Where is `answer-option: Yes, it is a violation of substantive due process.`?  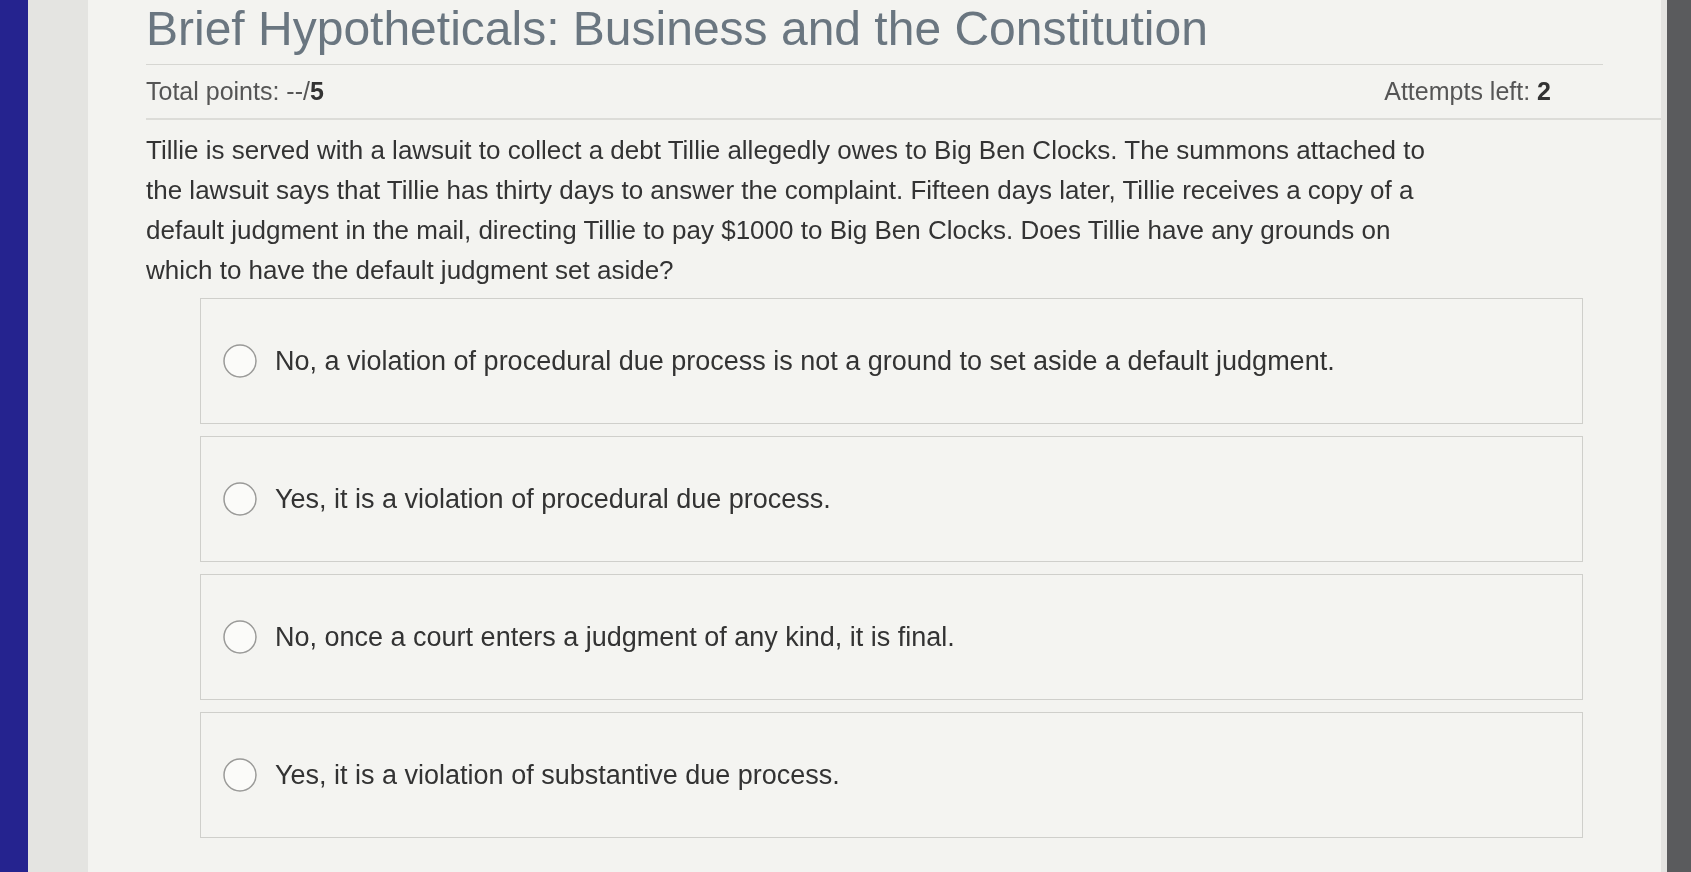 answer-option: Yes, it is a violation of substantive due process. is located at coordinates (891, 775).